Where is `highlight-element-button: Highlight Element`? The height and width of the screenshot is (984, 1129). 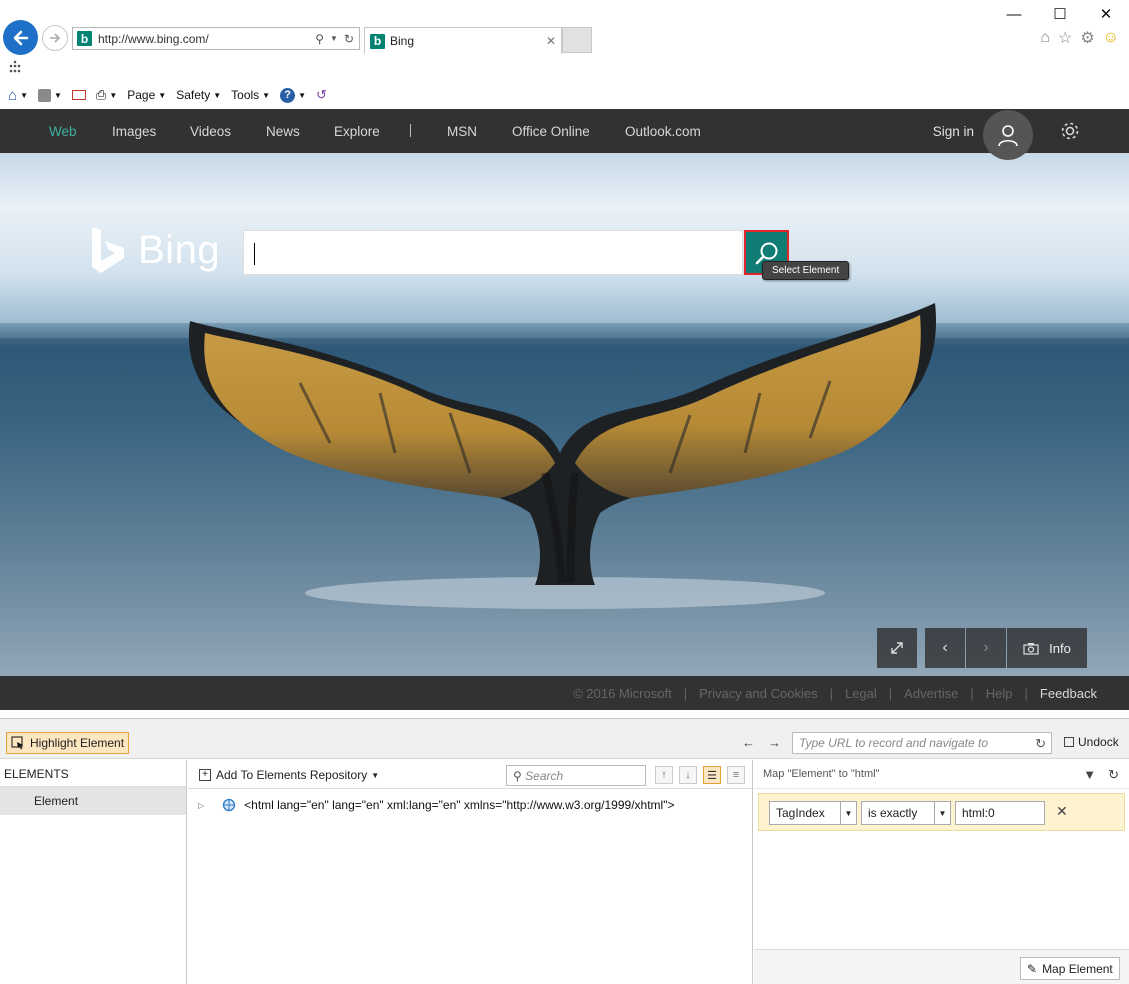
highlight-element-button: Highlight Element is located at coordinates (68, 743).